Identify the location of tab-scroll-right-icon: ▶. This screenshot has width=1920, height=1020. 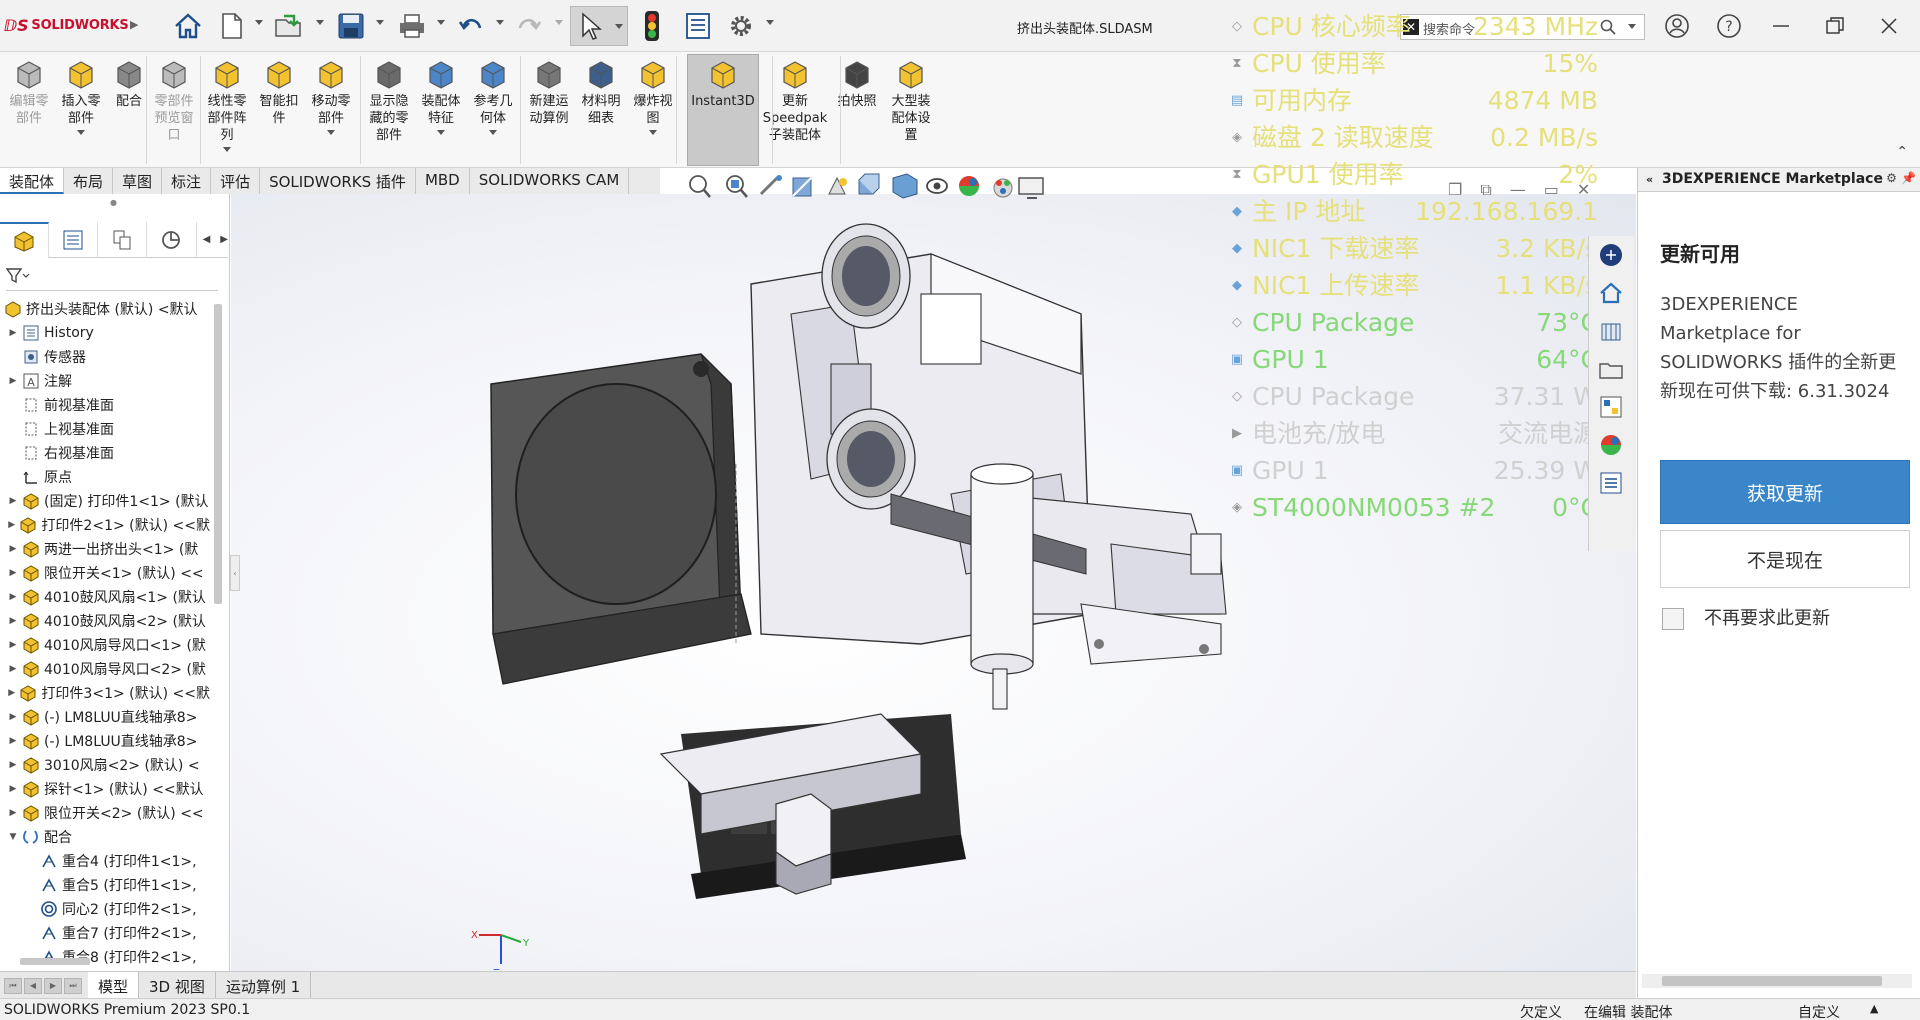
(224, 239).